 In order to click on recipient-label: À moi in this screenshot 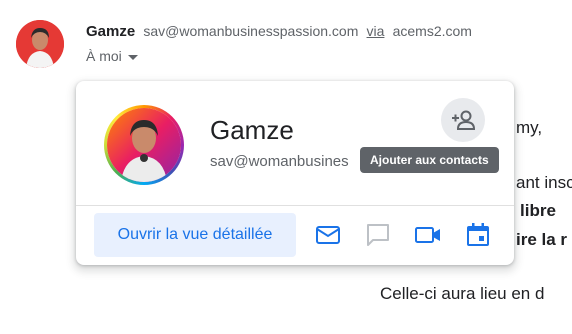, I will do `click(104, 56)`.